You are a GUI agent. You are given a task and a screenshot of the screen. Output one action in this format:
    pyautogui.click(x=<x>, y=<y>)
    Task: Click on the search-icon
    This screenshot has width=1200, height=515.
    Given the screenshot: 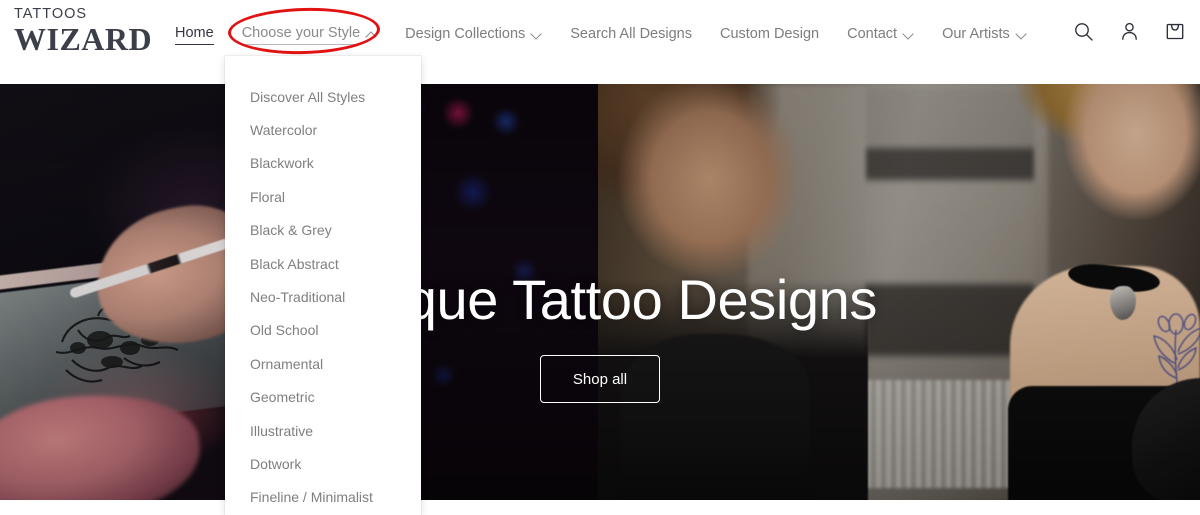 What is the action you would take?
    pyautogui.click(x=1083, y=31)
    